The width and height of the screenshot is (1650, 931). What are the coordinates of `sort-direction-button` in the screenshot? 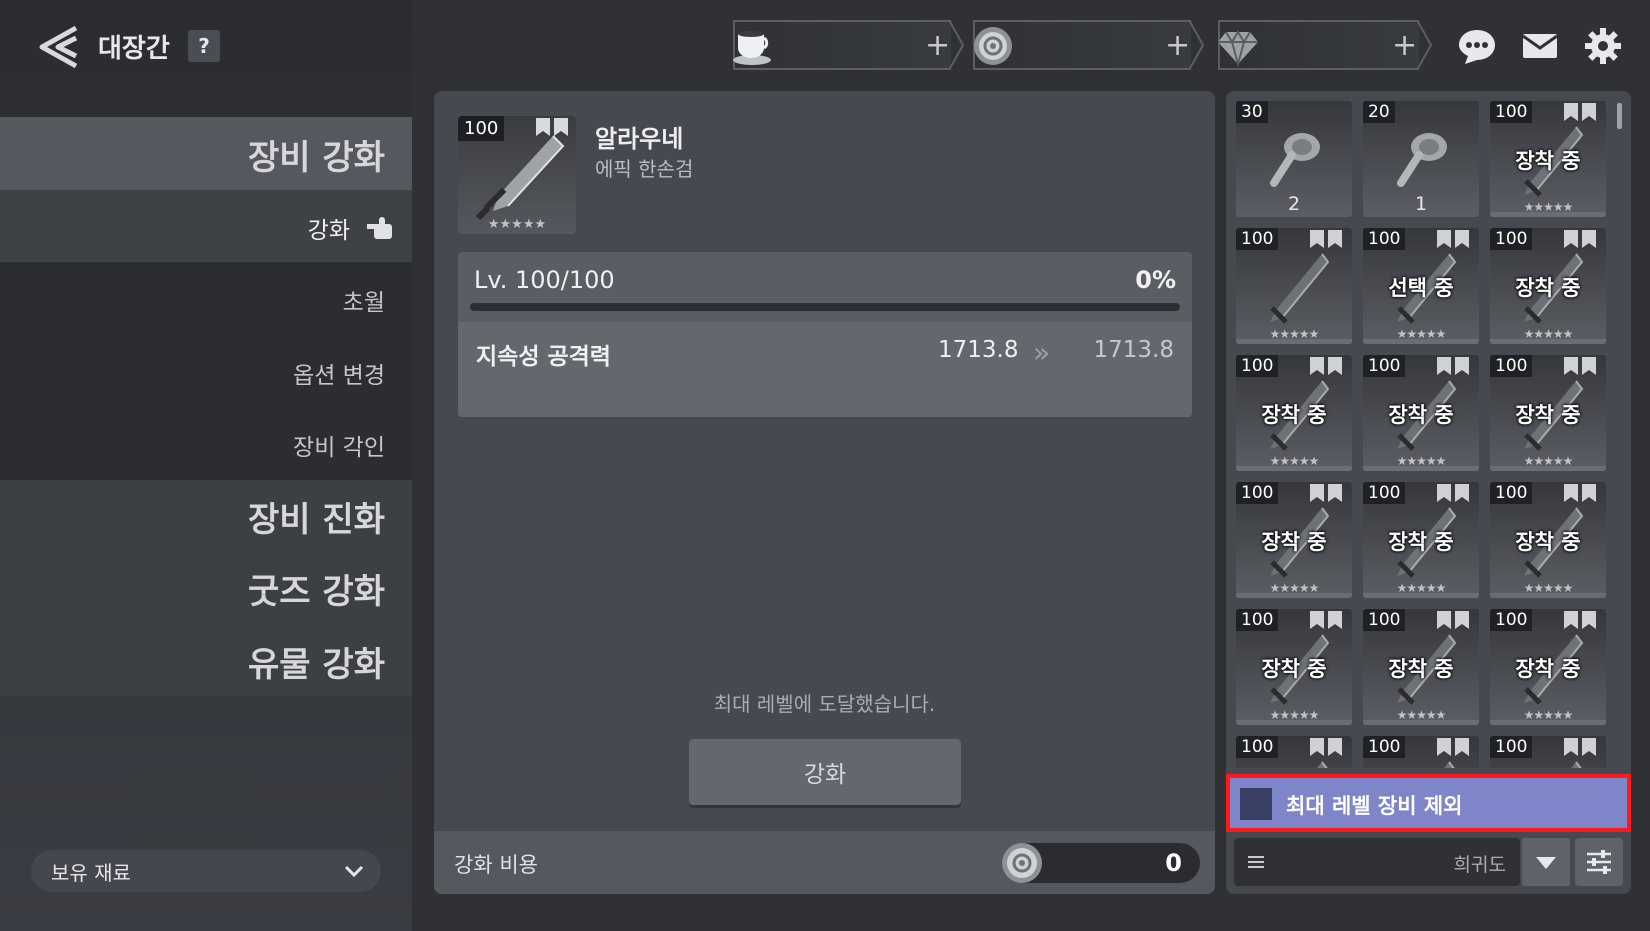 It's located at (1546, 862).